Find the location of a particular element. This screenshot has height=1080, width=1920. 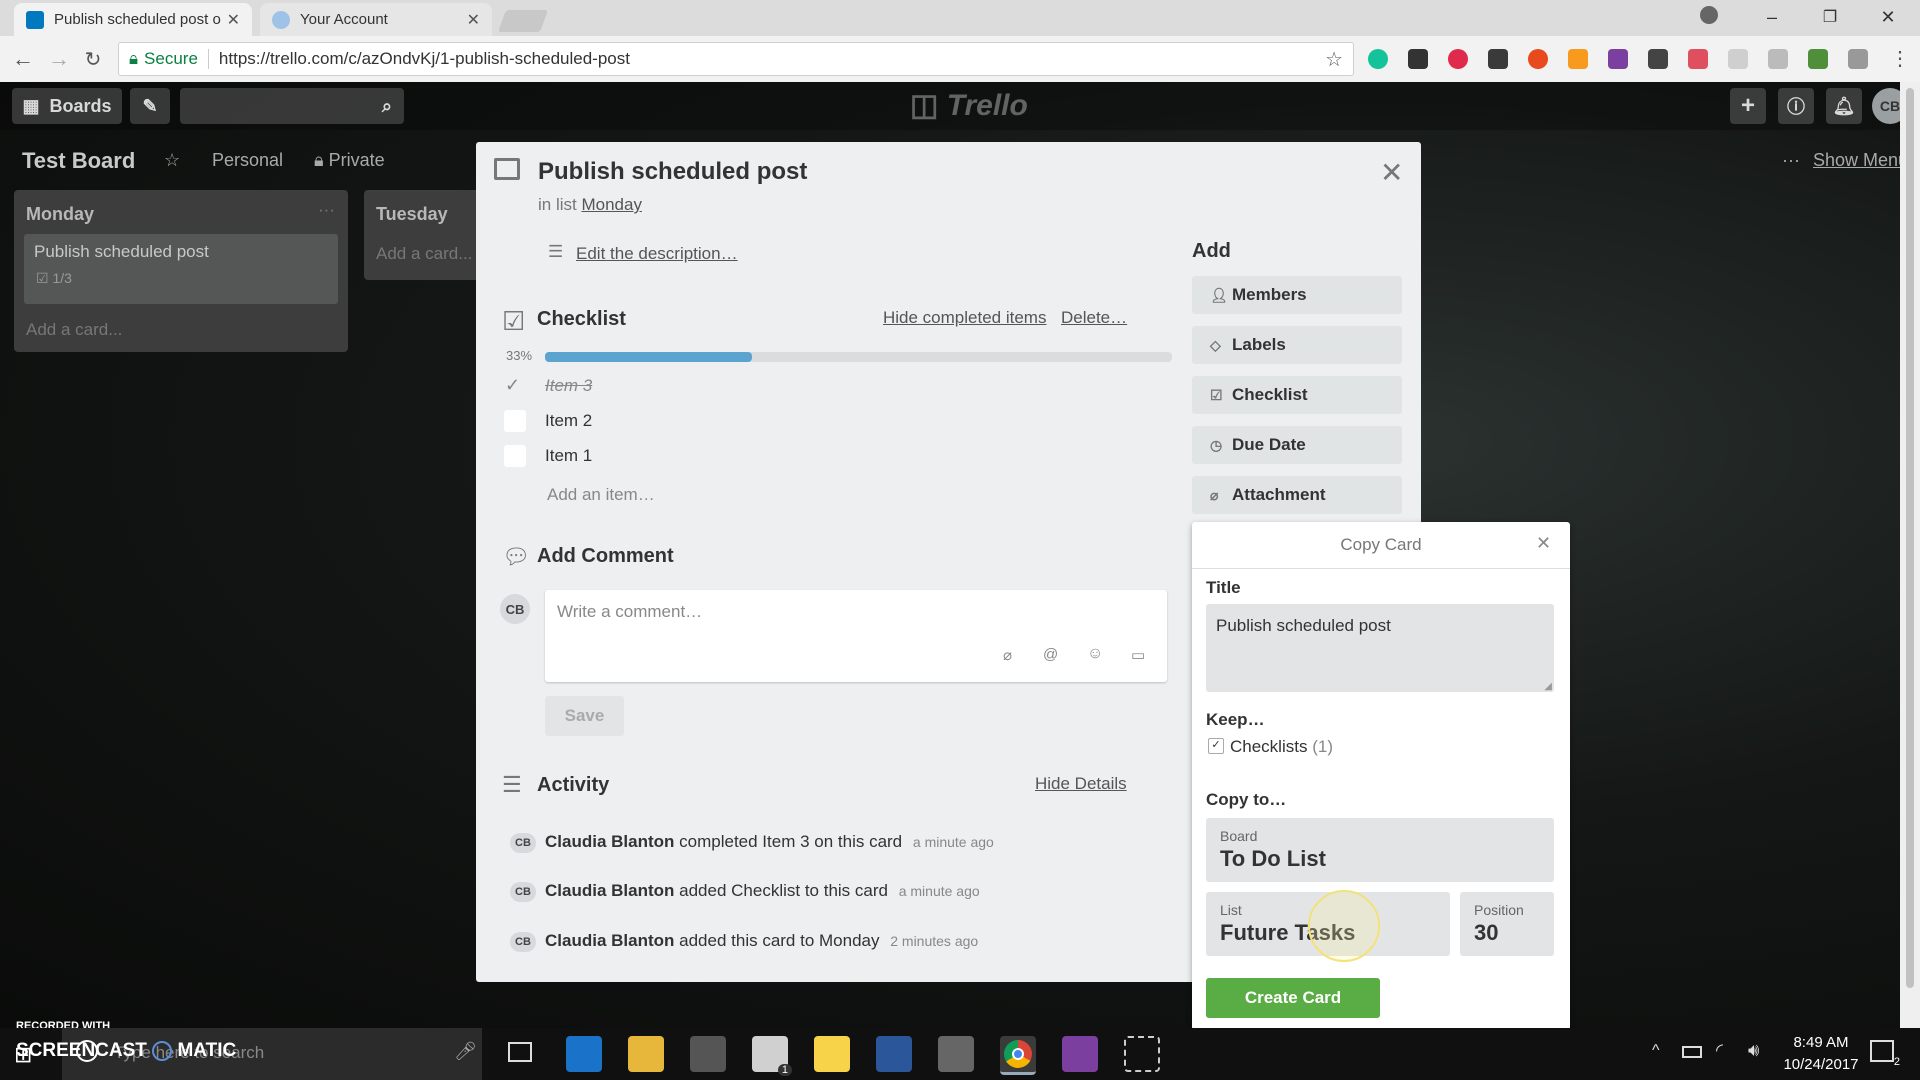

rss-extension-icon is located at coordinates (1578, 59).